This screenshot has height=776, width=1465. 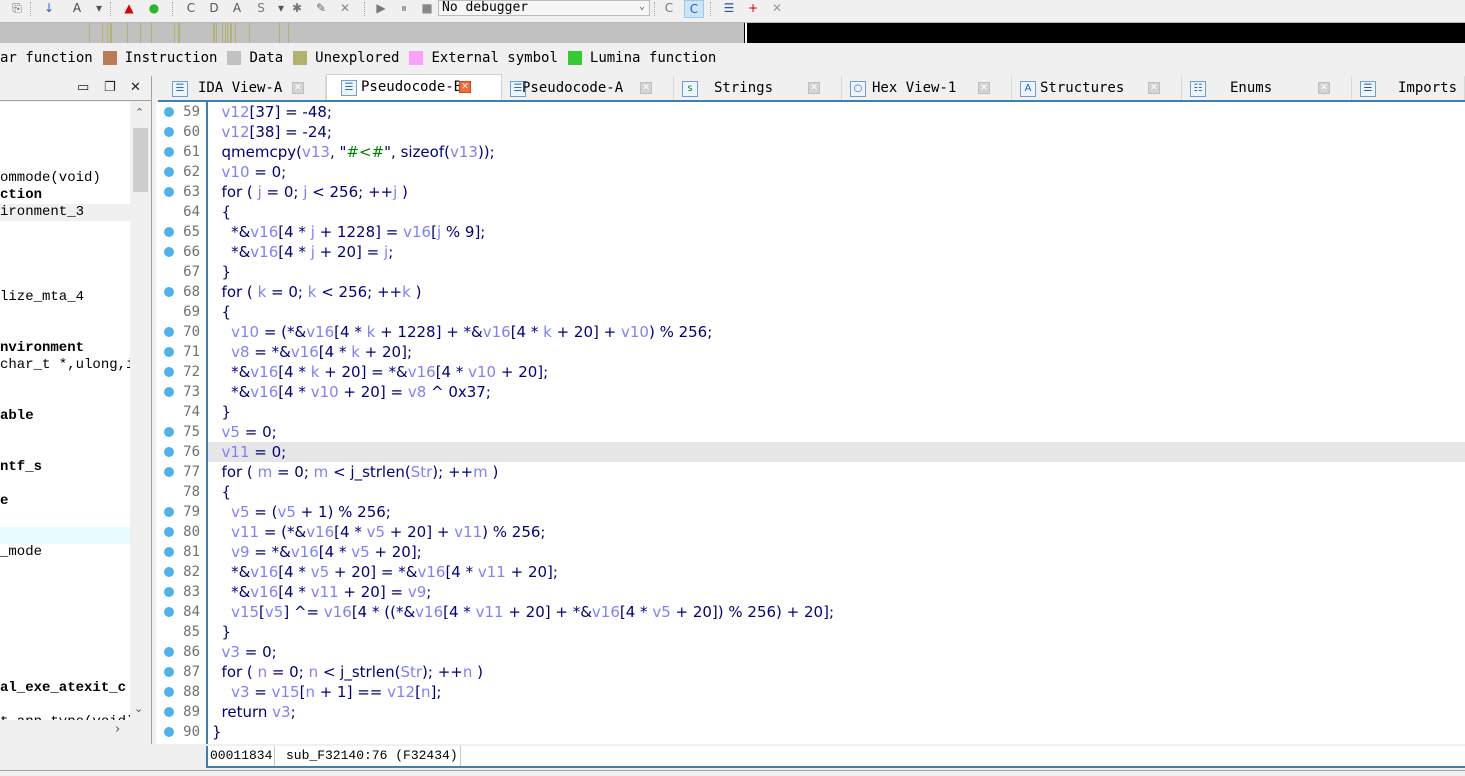 What do you see at coordinates (154, 8) in the screenshot?
I see `run-green-icon: ●` at bounding box center [154, 8].